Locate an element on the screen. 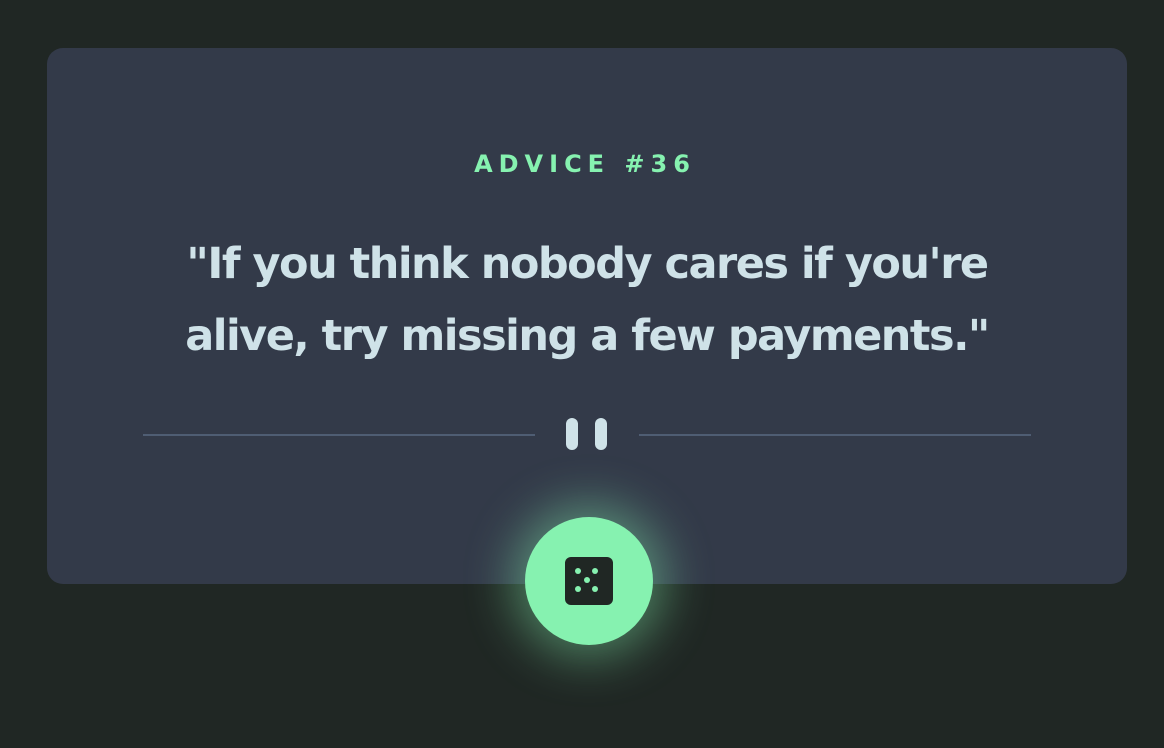 The height and width of the screenshot is (748, 1164). pause-bar-right is located at coordinates (601, 434).